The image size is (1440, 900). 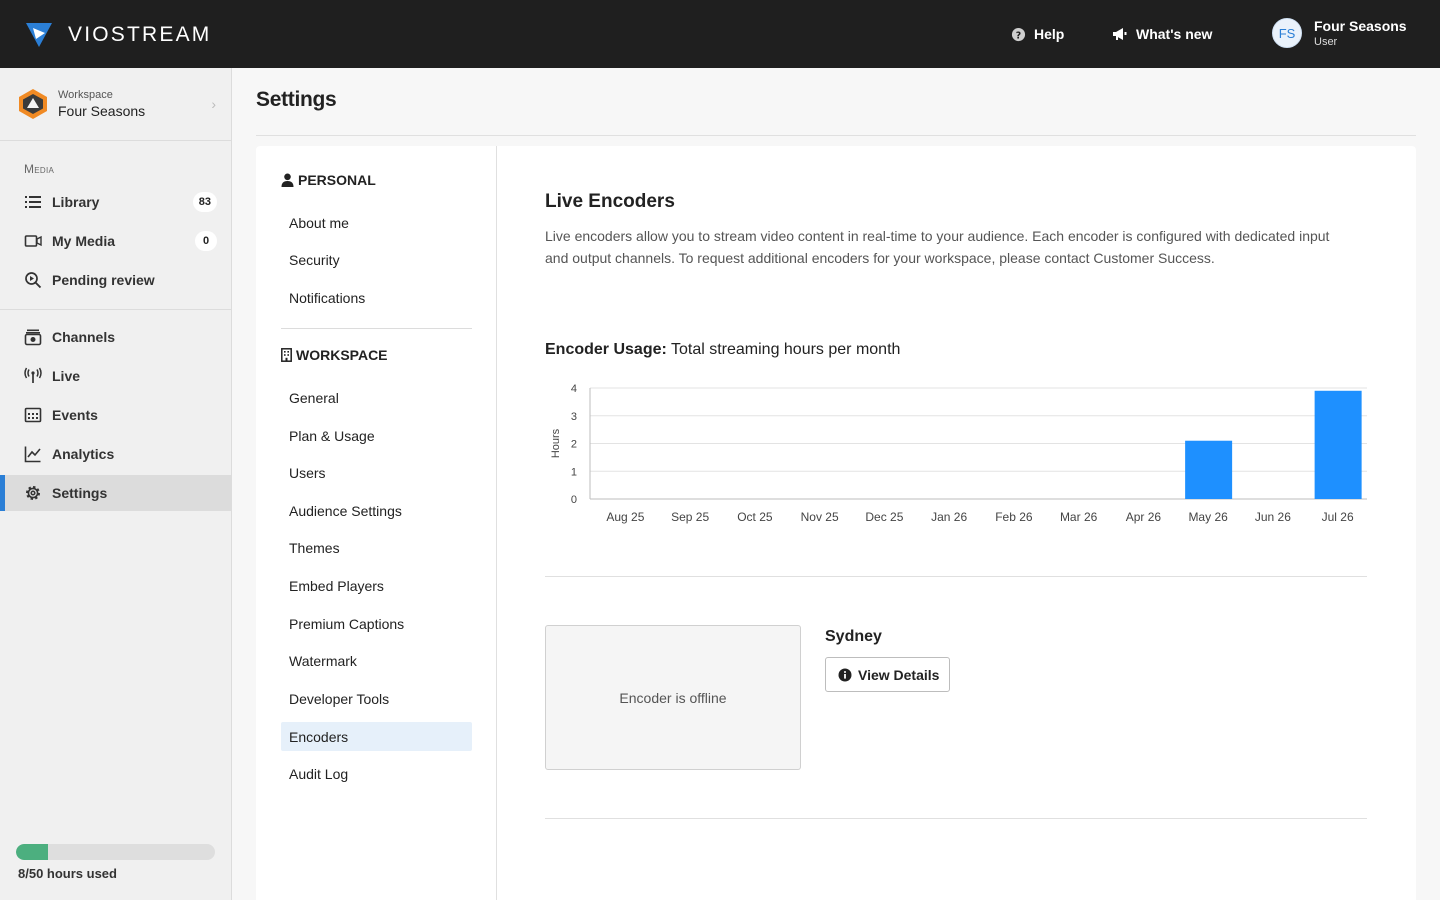 I want to click on chevron-right-icon: ›, so click(x=213, y=104).